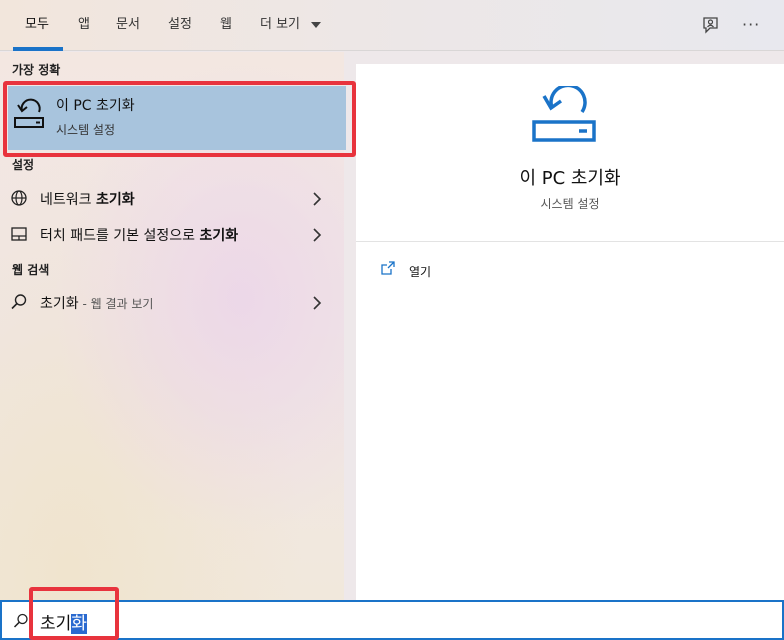  Describe the element at coordinates (84, 25) in the screenshot. I see `tab-apps: 앱` at that location.